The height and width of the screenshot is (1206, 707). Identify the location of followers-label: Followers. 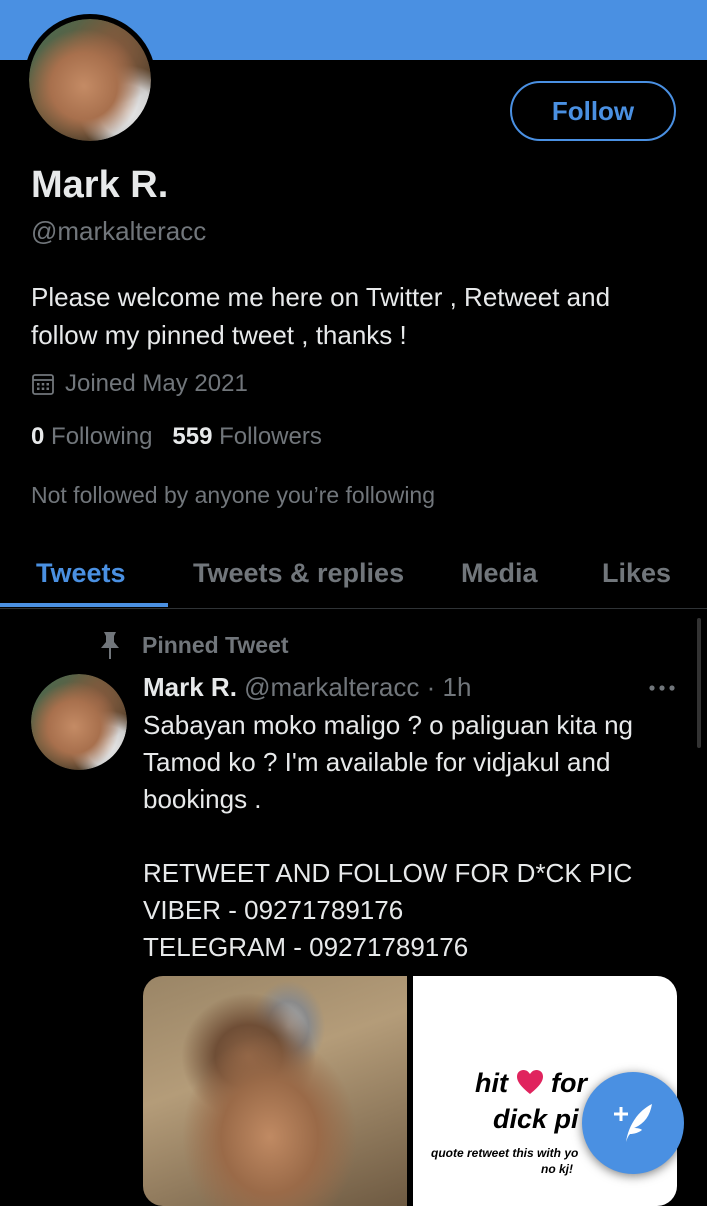
(270, 436).